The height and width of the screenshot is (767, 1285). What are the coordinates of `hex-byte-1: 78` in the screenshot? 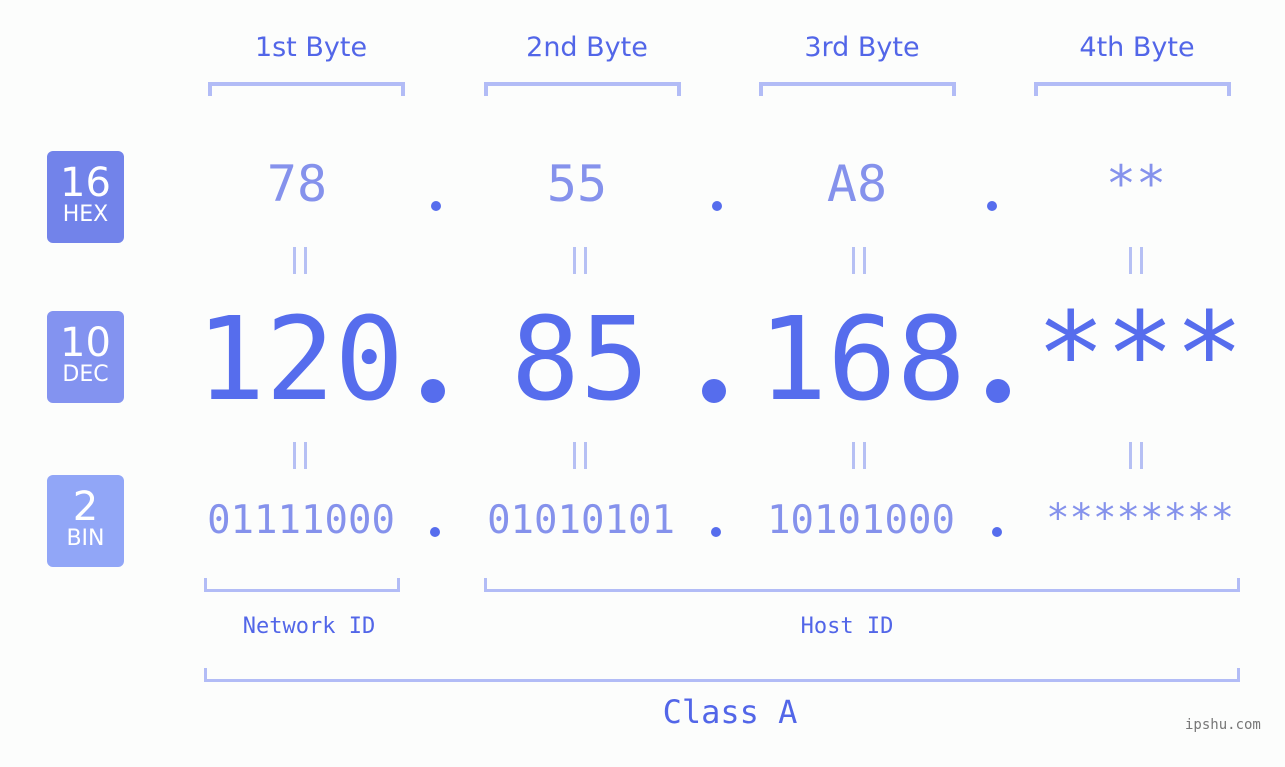 It's located at (297, 184).